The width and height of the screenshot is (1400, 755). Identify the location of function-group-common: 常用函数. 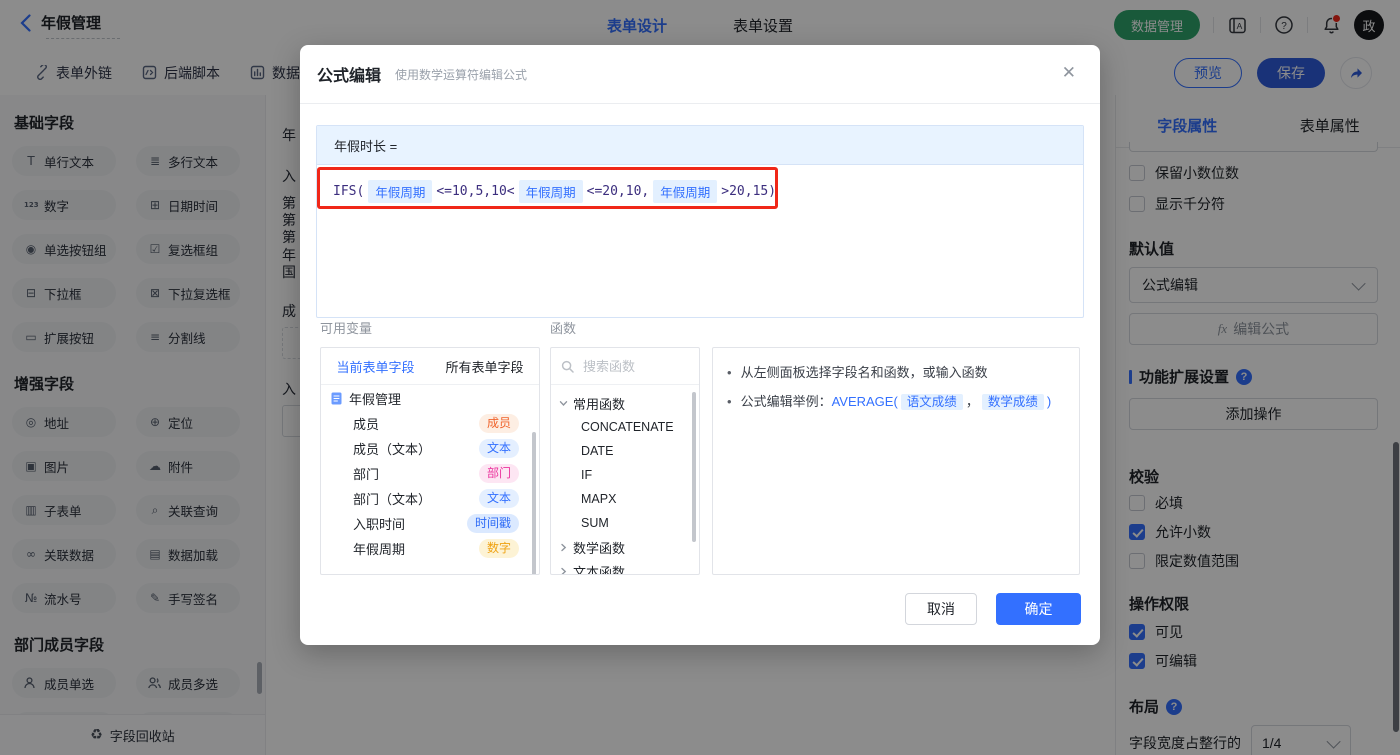
(625, 403).